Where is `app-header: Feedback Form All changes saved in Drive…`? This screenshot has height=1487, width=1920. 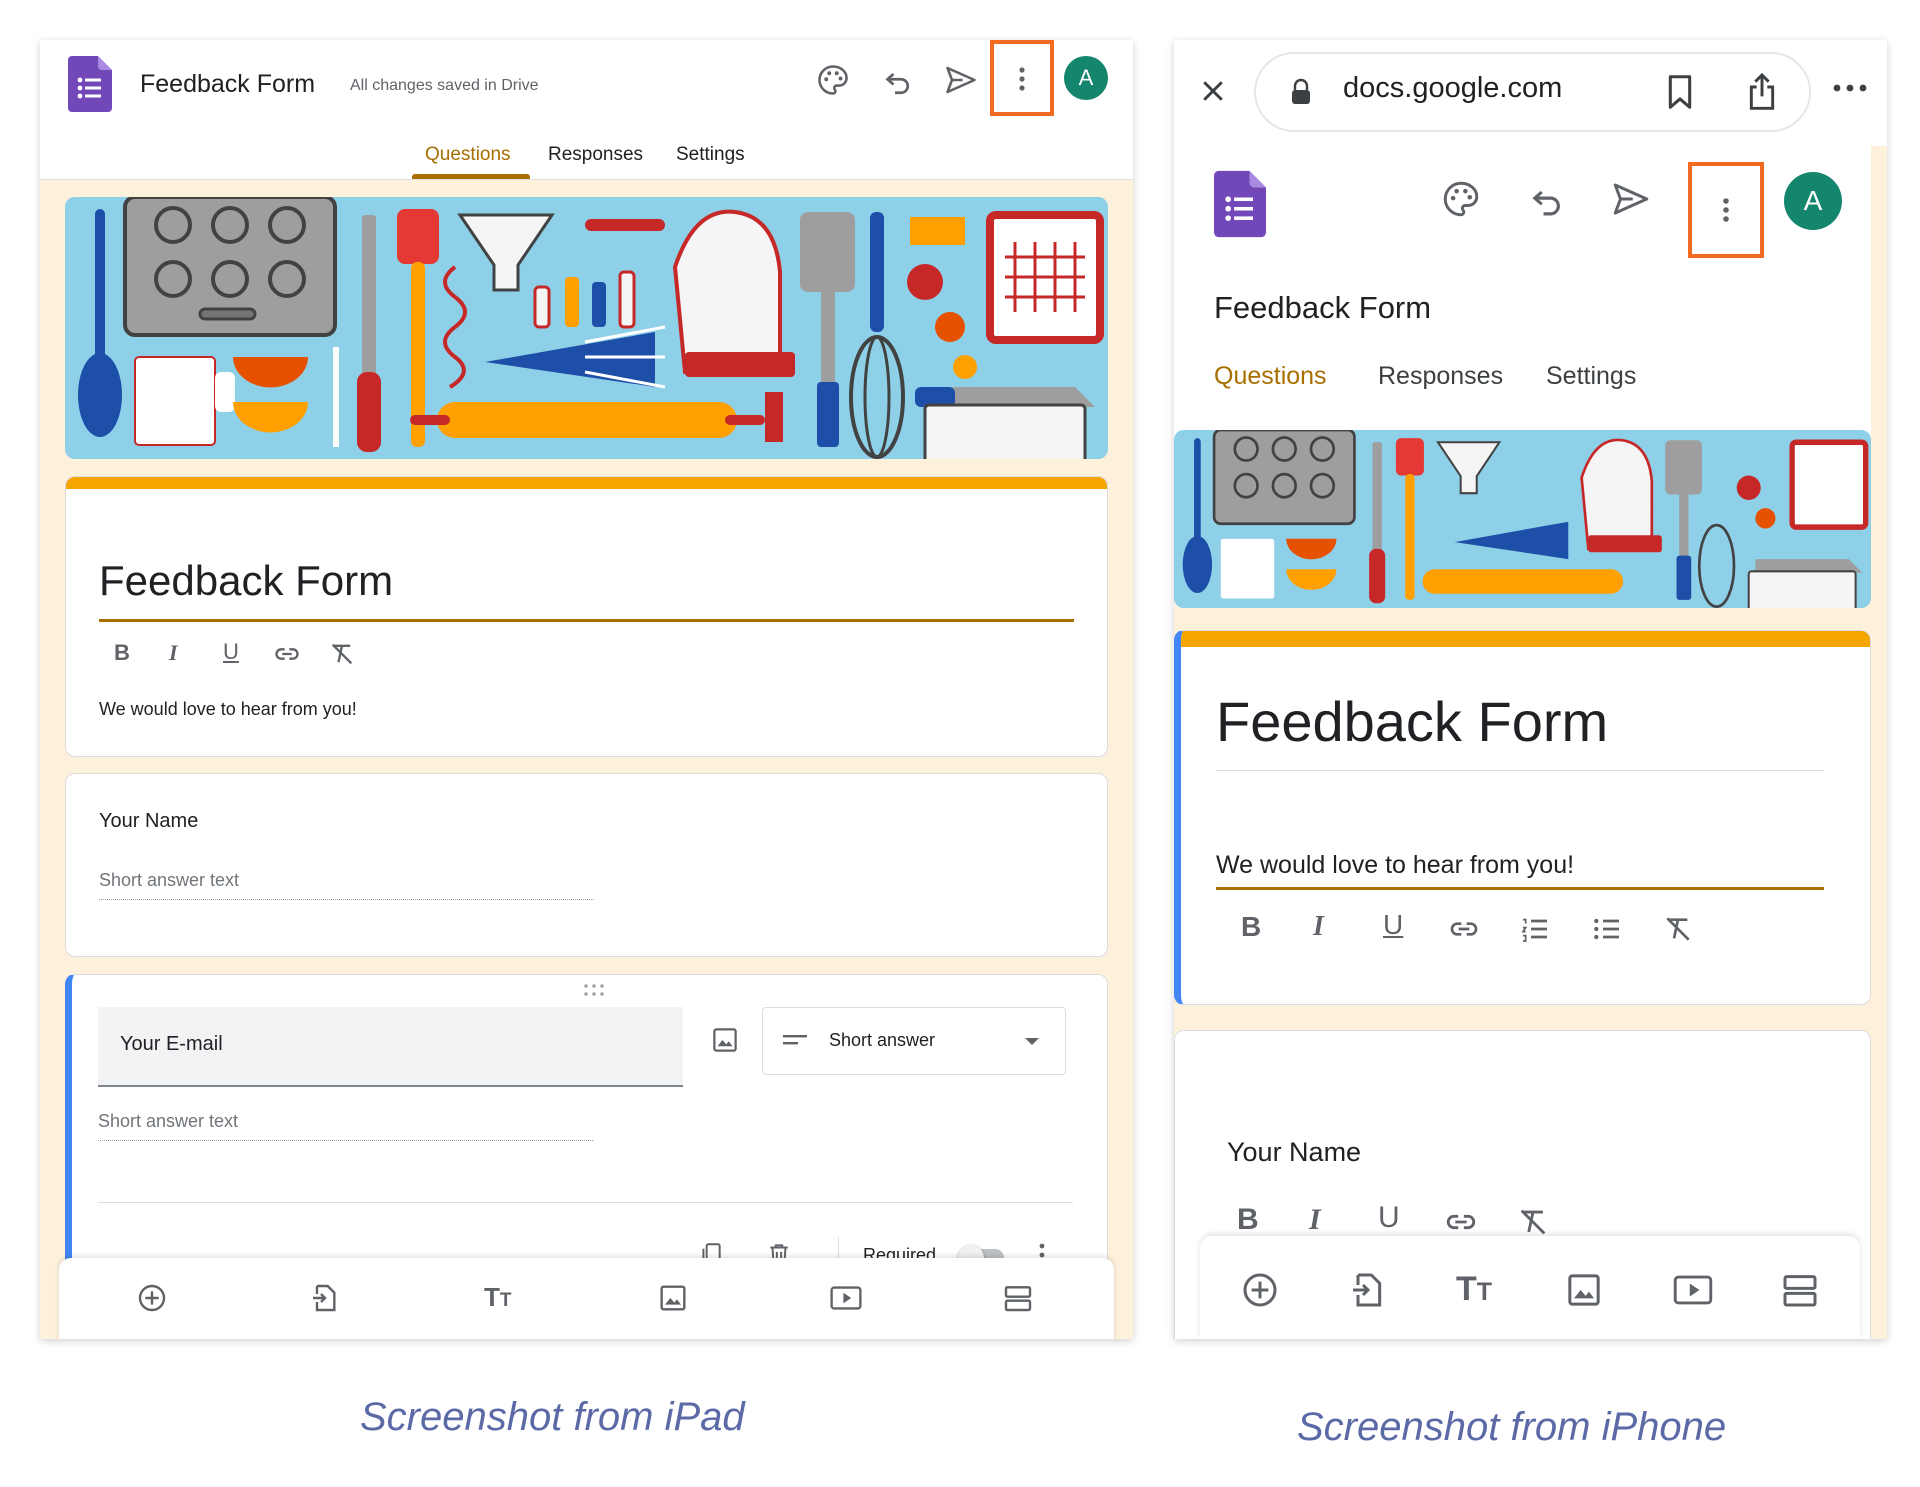
app-header: Feedback Form All changes saved in Drive… is located at coordinates (586, 110).